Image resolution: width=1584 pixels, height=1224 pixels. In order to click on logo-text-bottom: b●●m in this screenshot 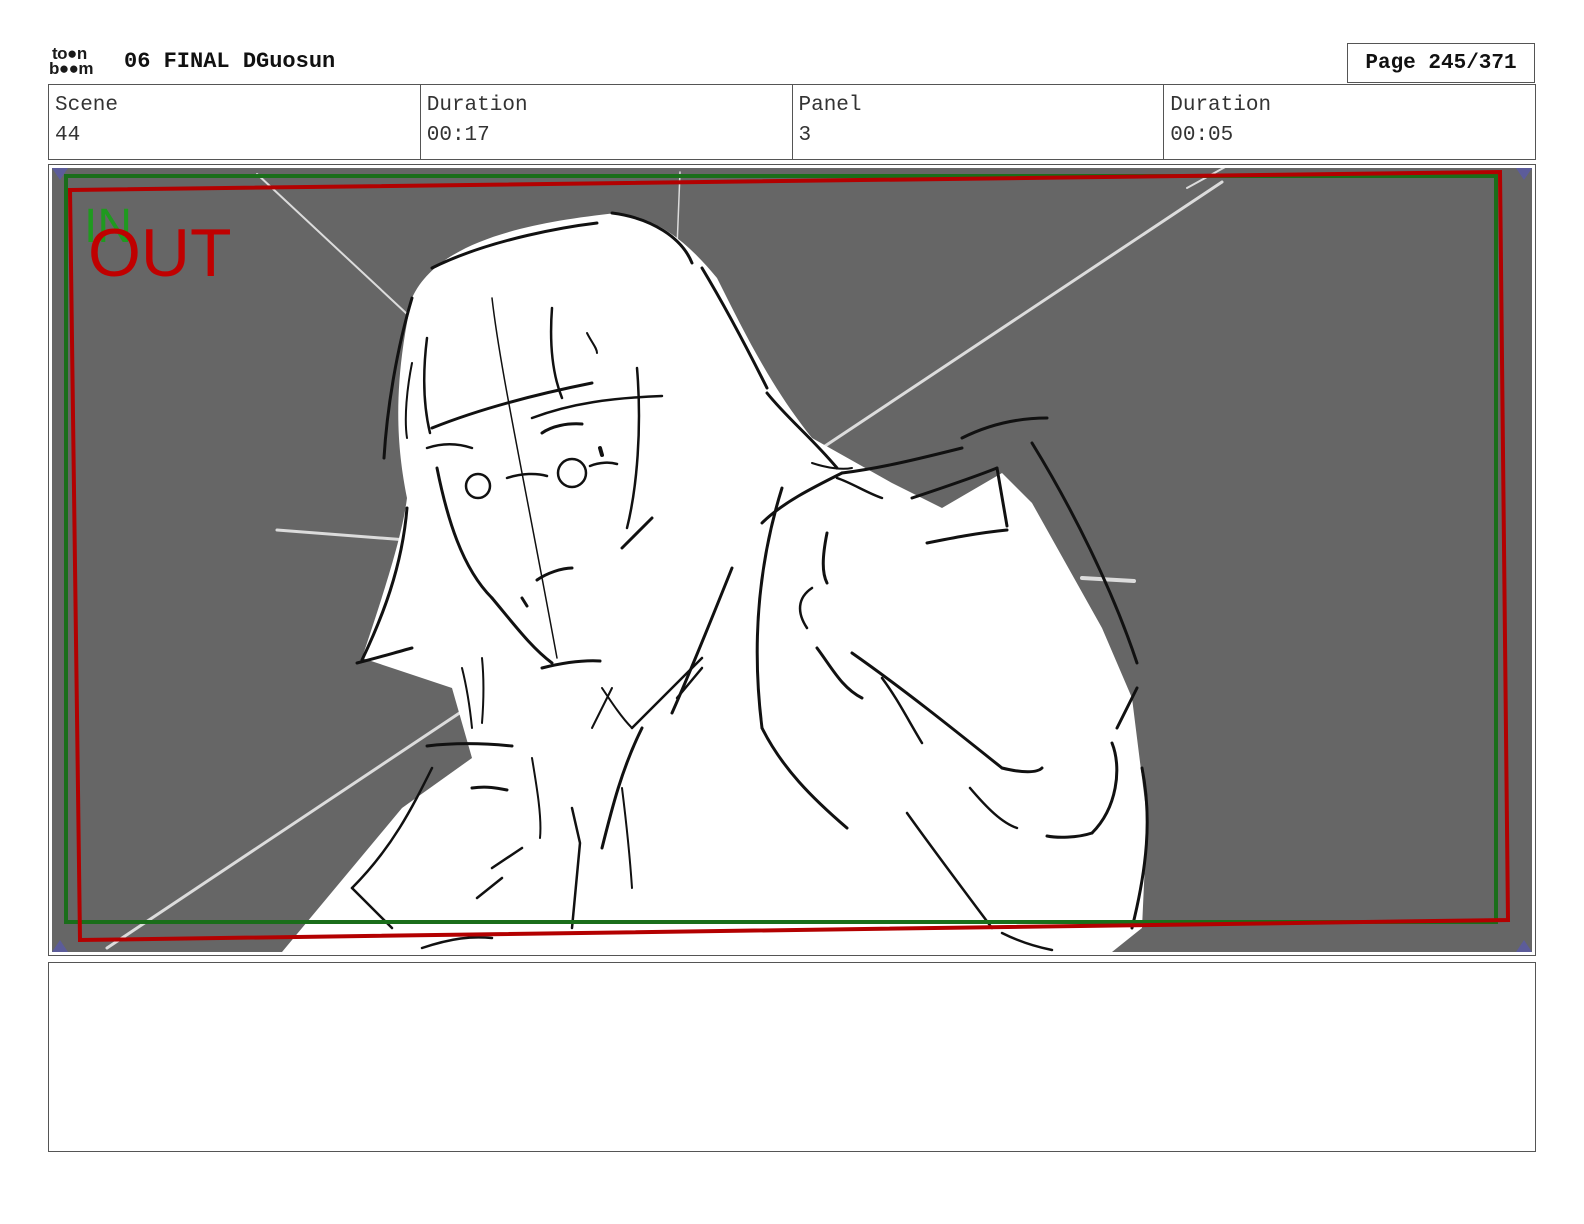, I will do `click(71, 68)`.